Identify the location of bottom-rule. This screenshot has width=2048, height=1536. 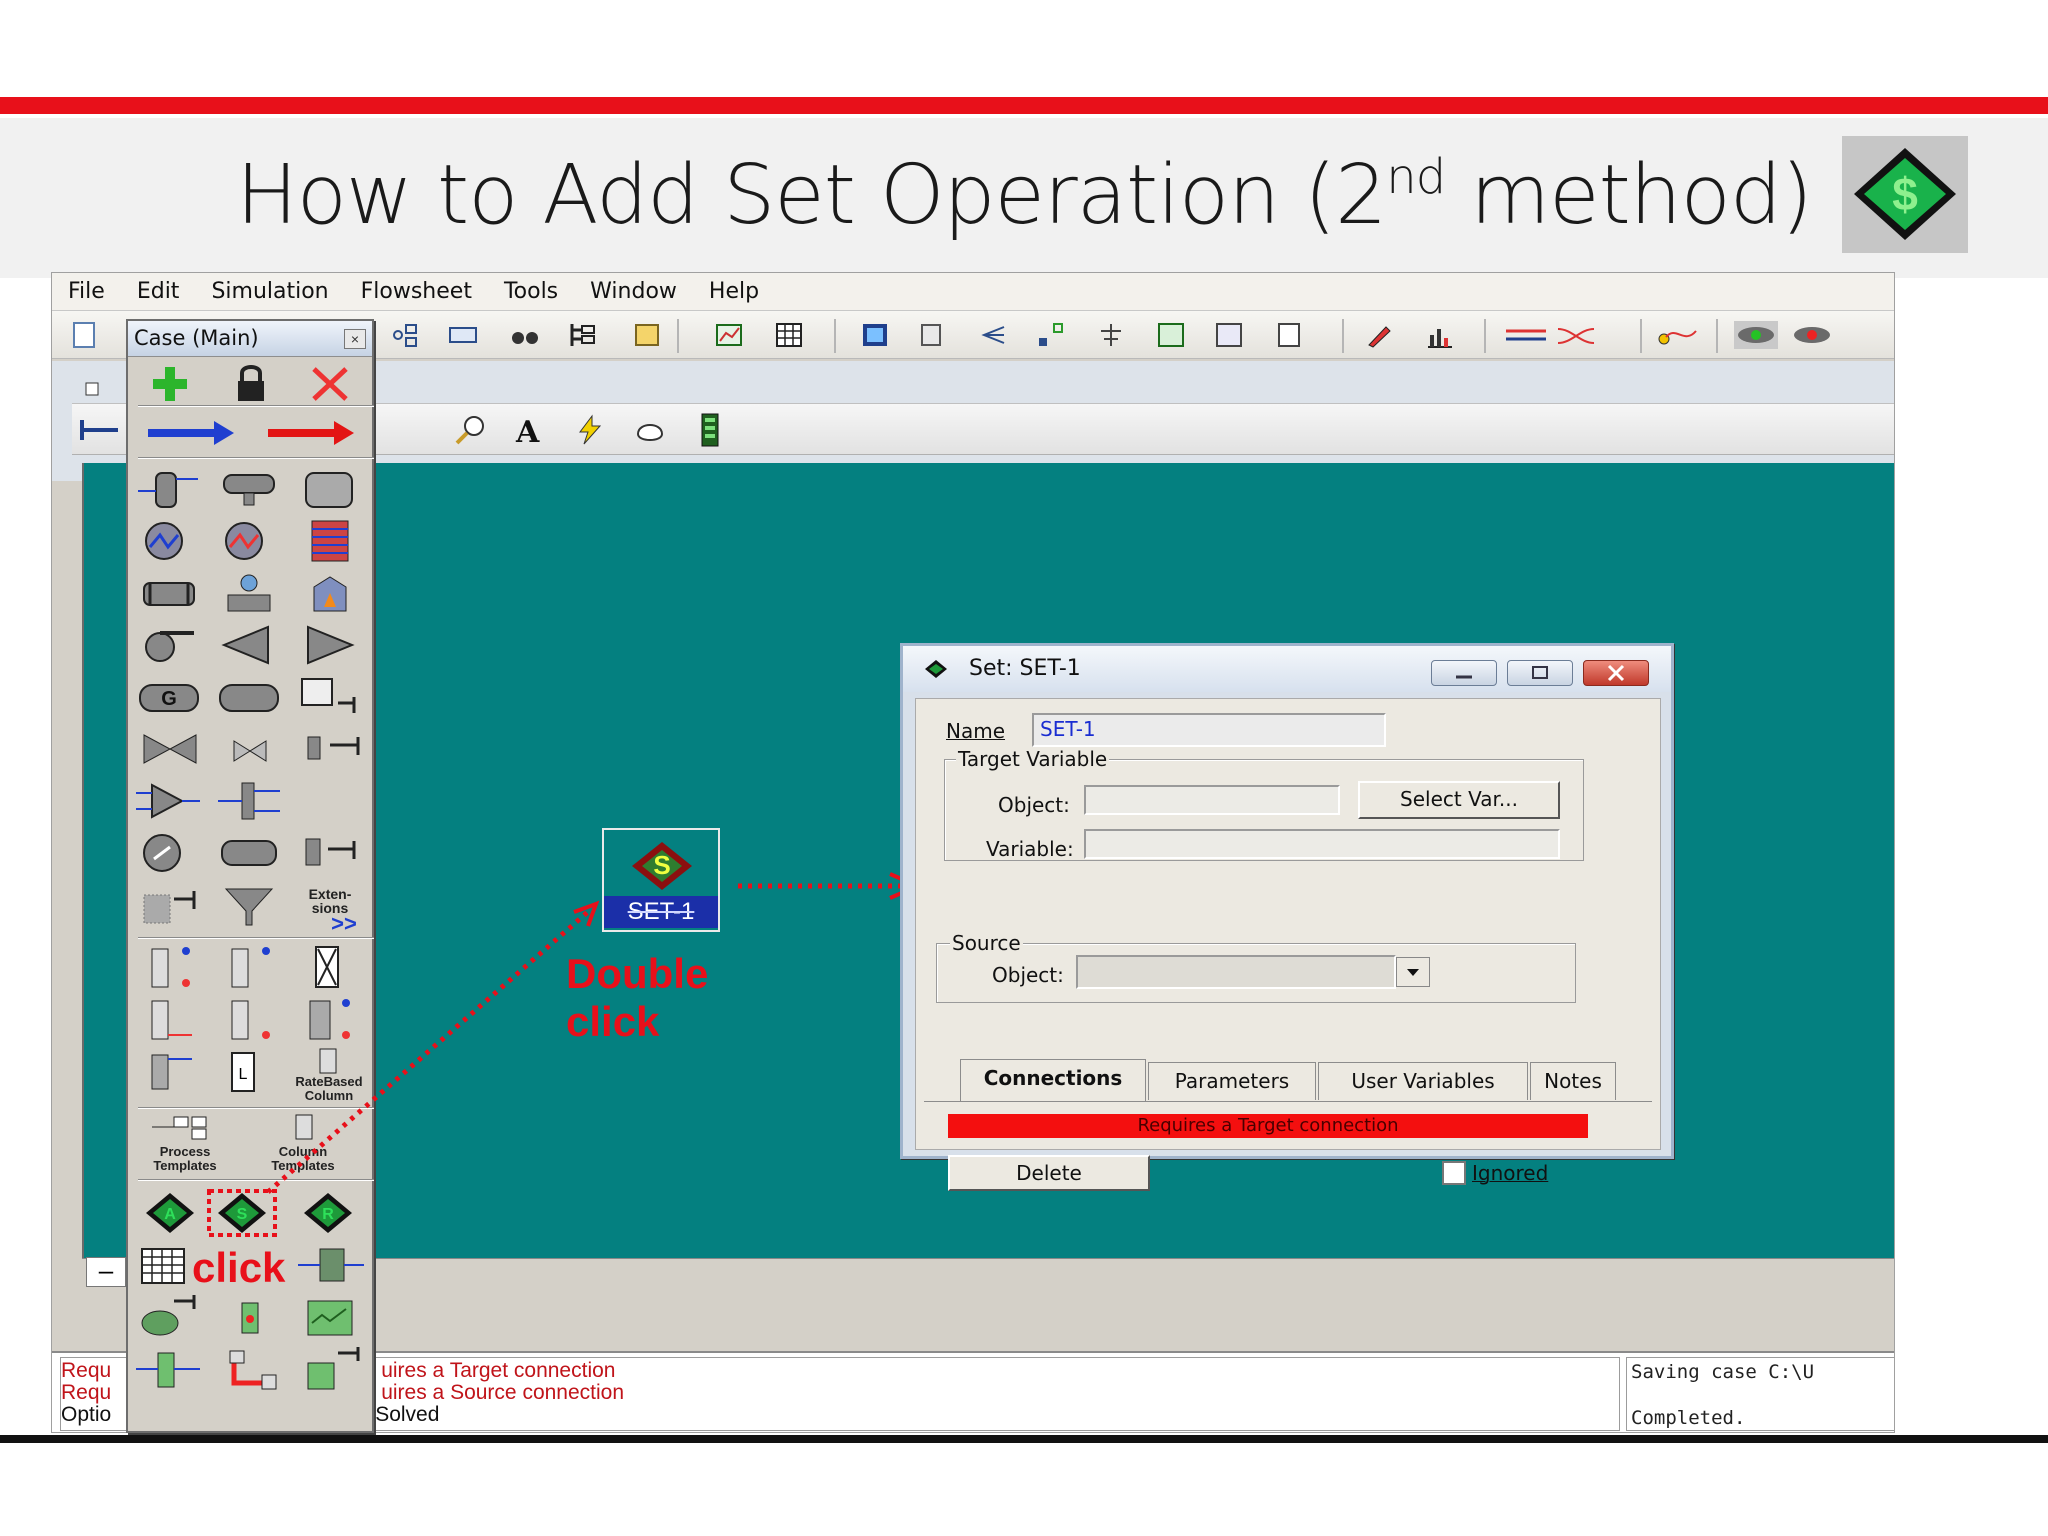
(1024, 1439).